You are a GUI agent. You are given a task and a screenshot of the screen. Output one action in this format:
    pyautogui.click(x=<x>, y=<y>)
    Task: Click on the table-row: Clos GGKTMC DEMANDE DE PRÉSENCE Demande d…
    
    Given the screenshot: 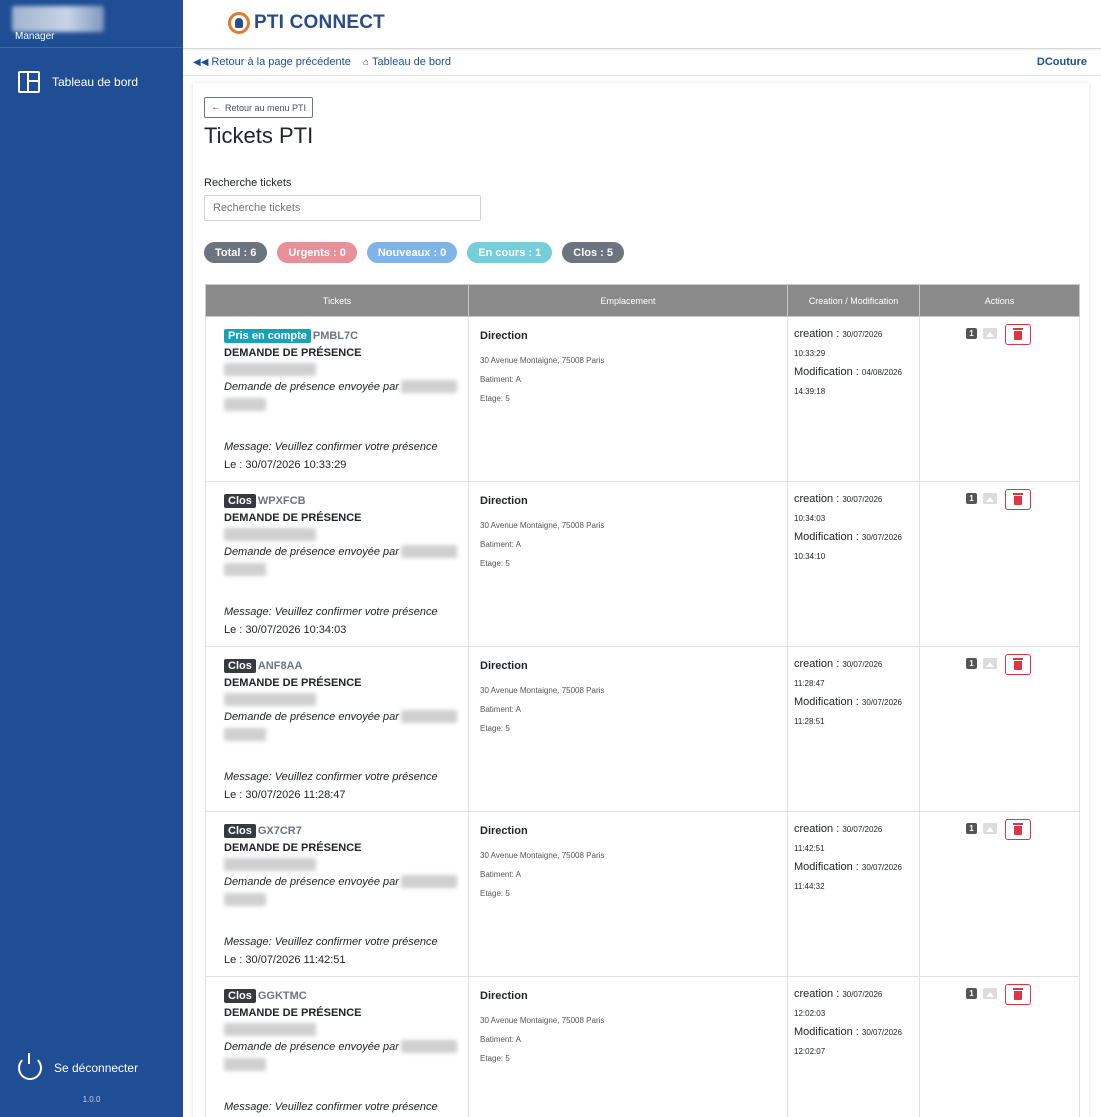 What is the action you would take?
    pyautogui.click(x=642, y=1046)
    